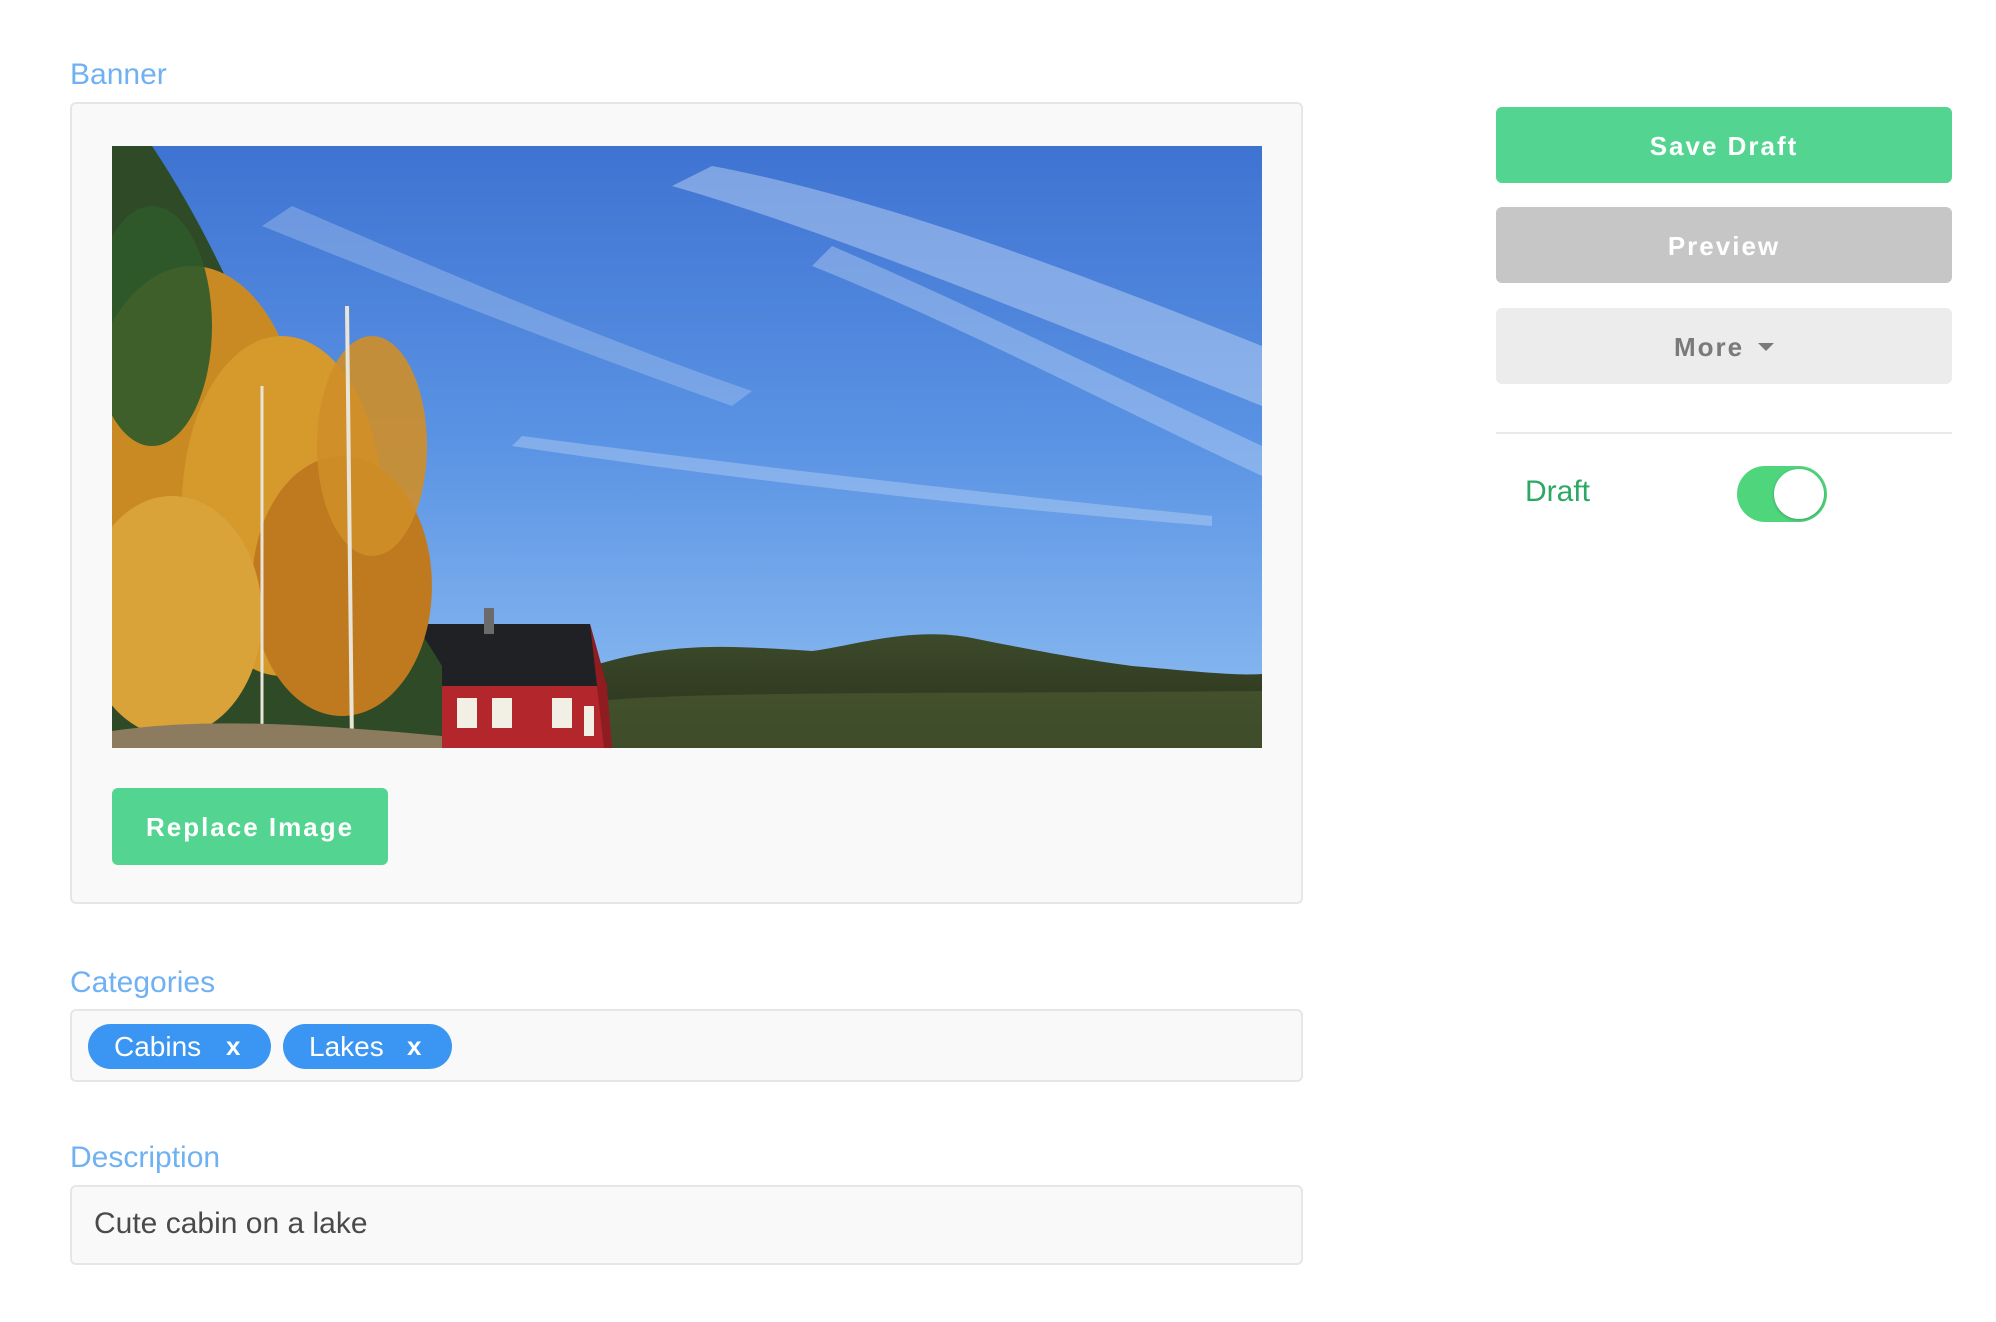  I want to click on tag-label: Cabins, so click(158, 1046).